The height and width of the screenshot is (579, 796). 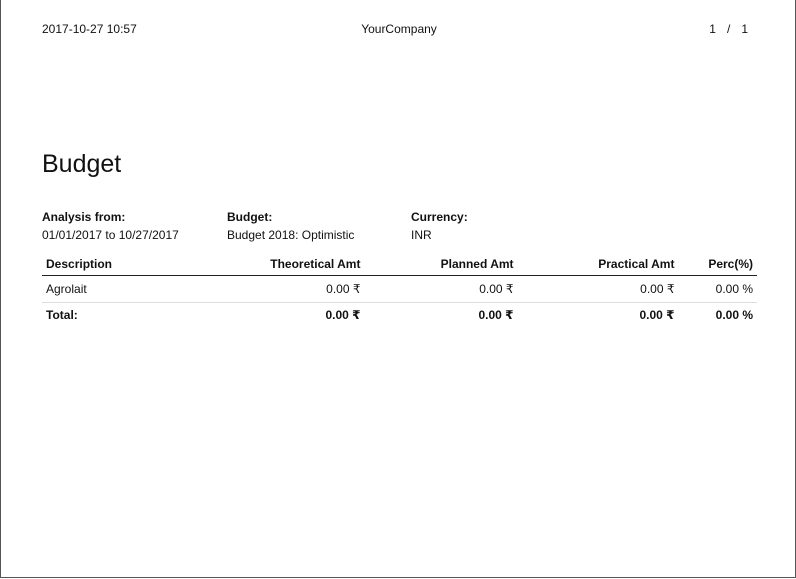 What do you see at coordinates (399, 29) in the screenshot?
I see `company-name: YourCompany` at bounding box center [399, 29].